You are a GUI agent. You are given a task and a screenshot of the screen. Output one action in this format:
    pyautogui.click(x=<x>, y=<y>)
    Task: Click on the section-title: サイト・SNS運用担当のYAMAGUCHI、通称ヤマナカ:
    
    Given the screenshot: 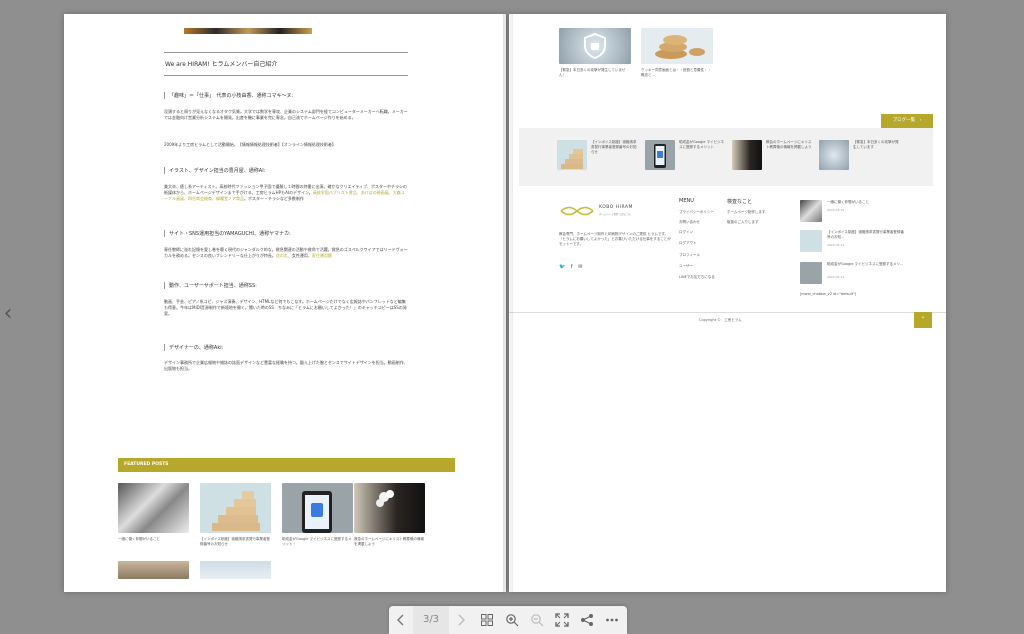 What is the action you would take?
    pyautogui.click(x=227, y=233)
    